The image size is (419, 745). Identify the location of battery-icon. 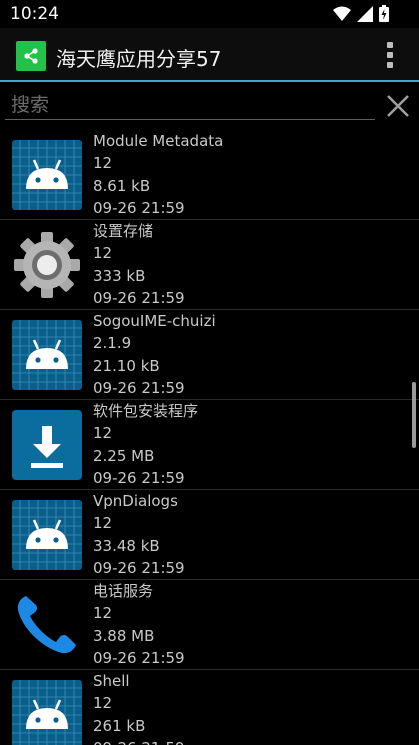
(384, 13).